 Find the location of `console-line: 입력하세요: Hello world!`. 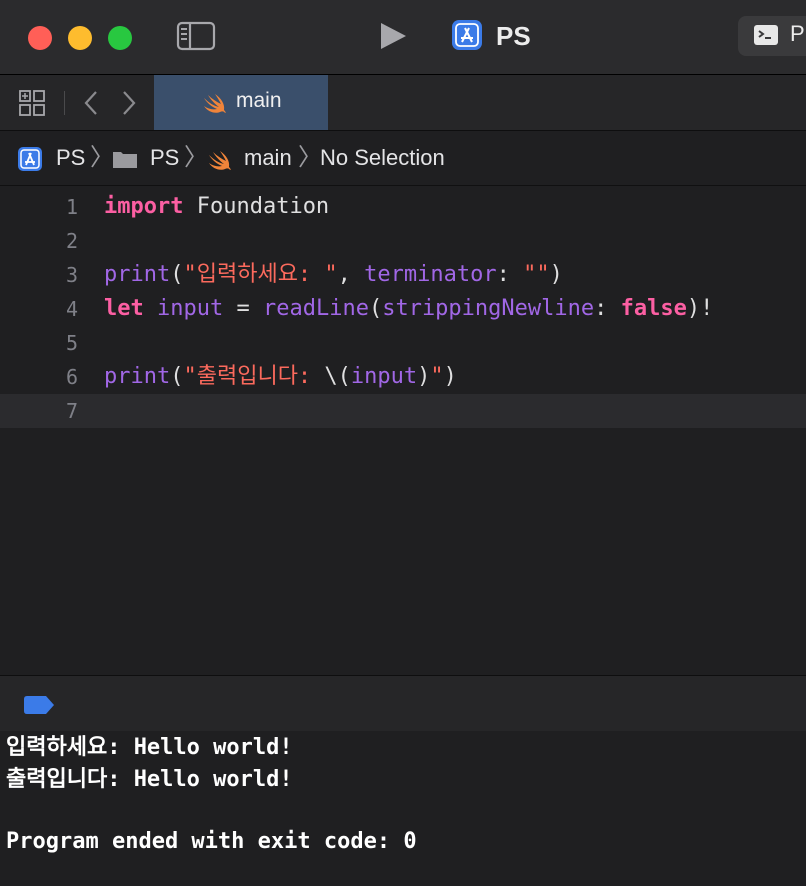

console-line: 입력하세요: Hello world! is located at coordinates (149, 747).